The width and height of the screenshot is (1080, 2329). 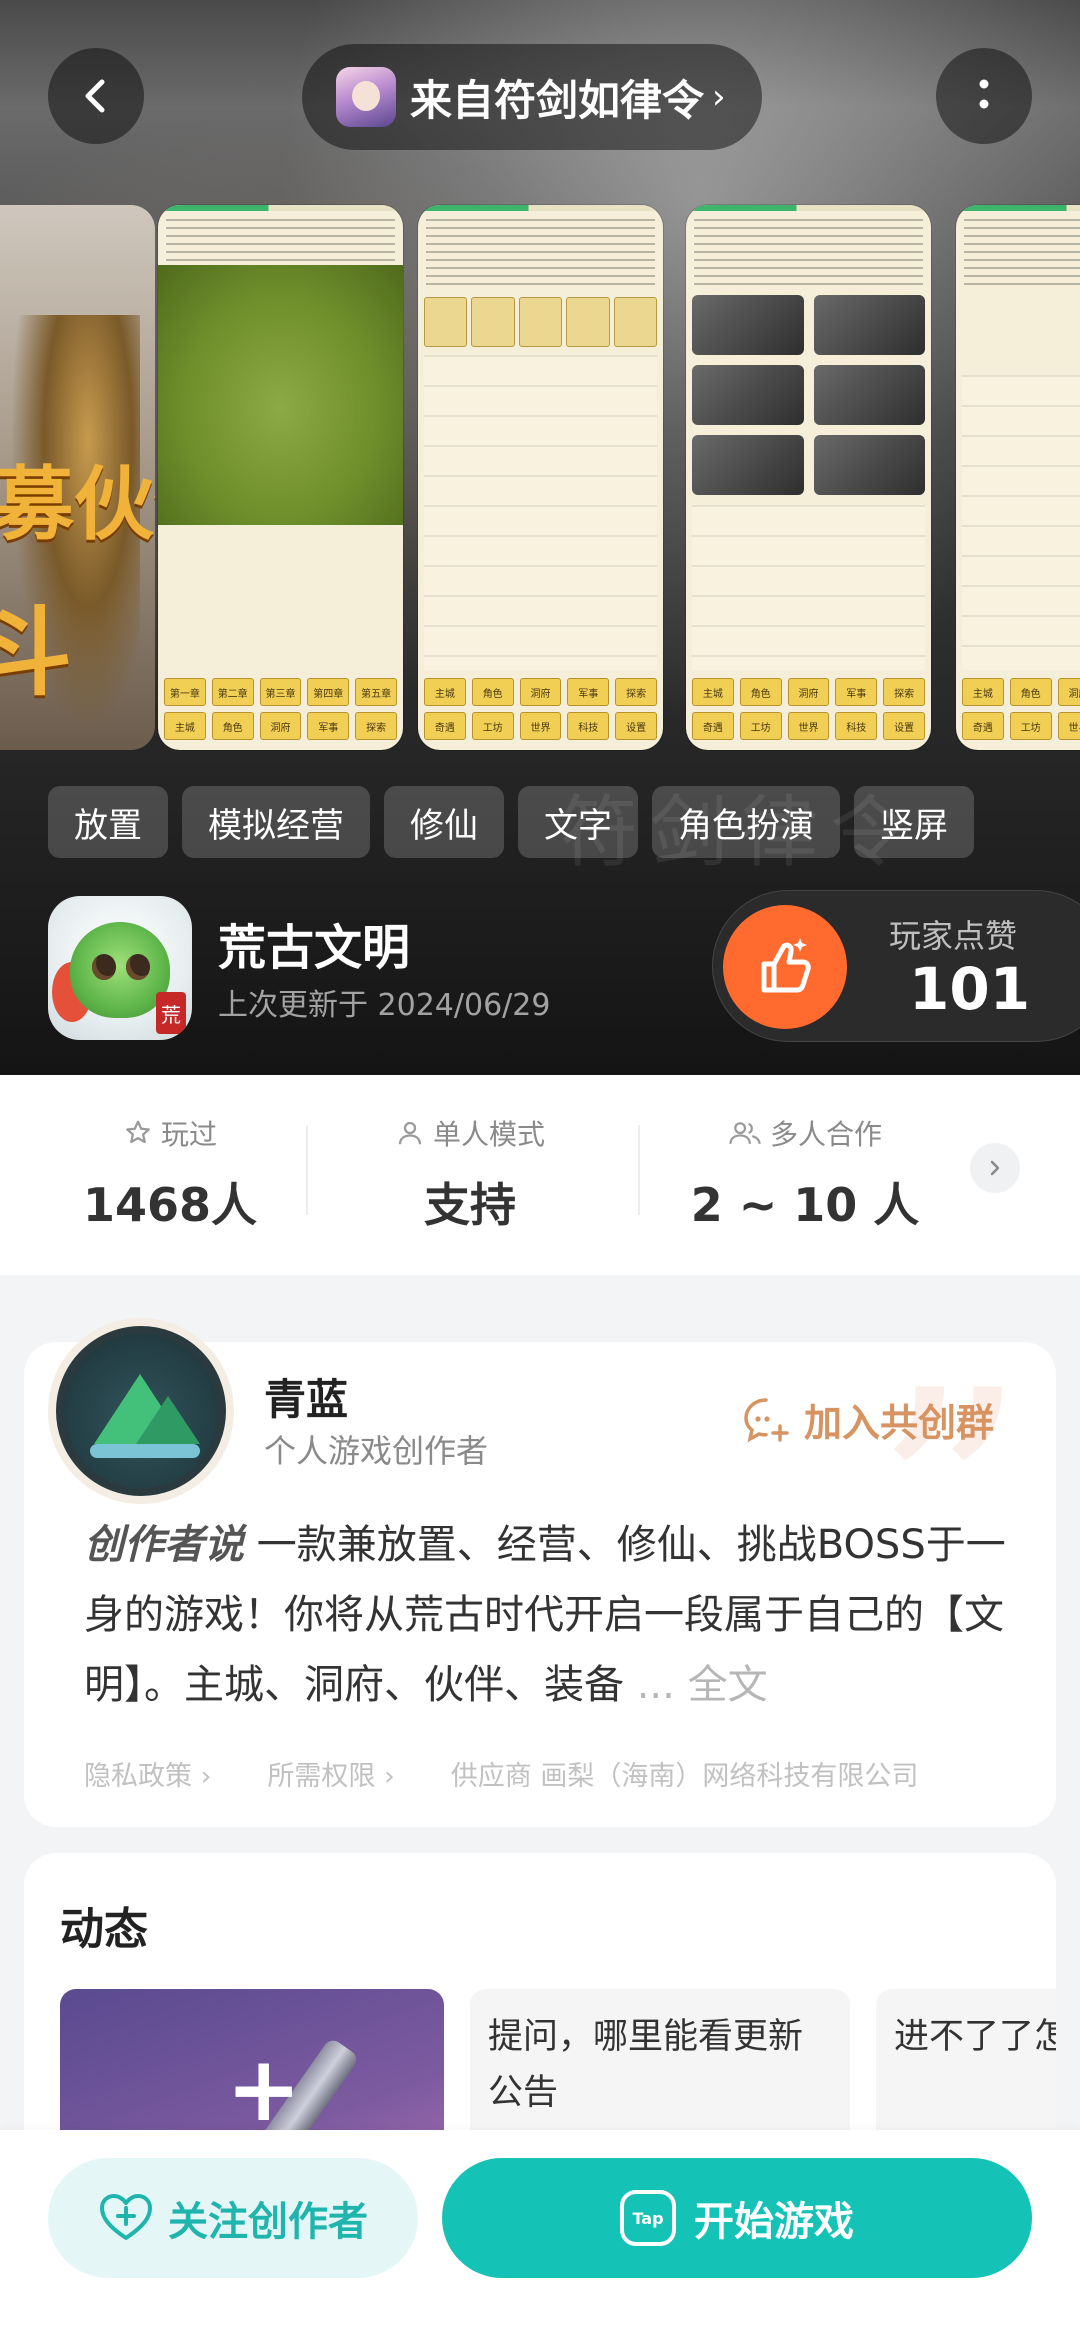 What do you see at coordinates (896, 966) in the screenshot?
I see `player-likes: 玩家点赞 101` at bounding box center [896, 966].